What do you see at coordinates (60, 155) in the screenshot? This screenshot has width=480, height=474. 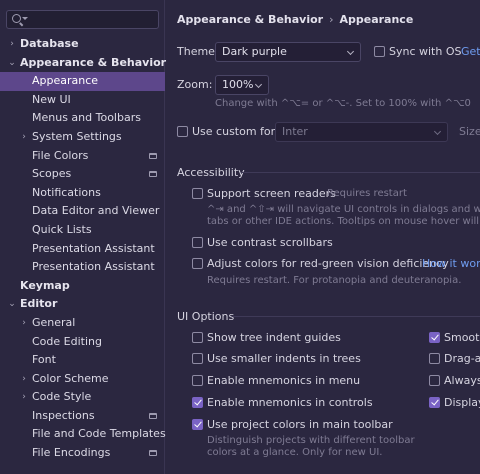 I see `sidebar-item-label: File Colors` at bounding box center [60, 155].